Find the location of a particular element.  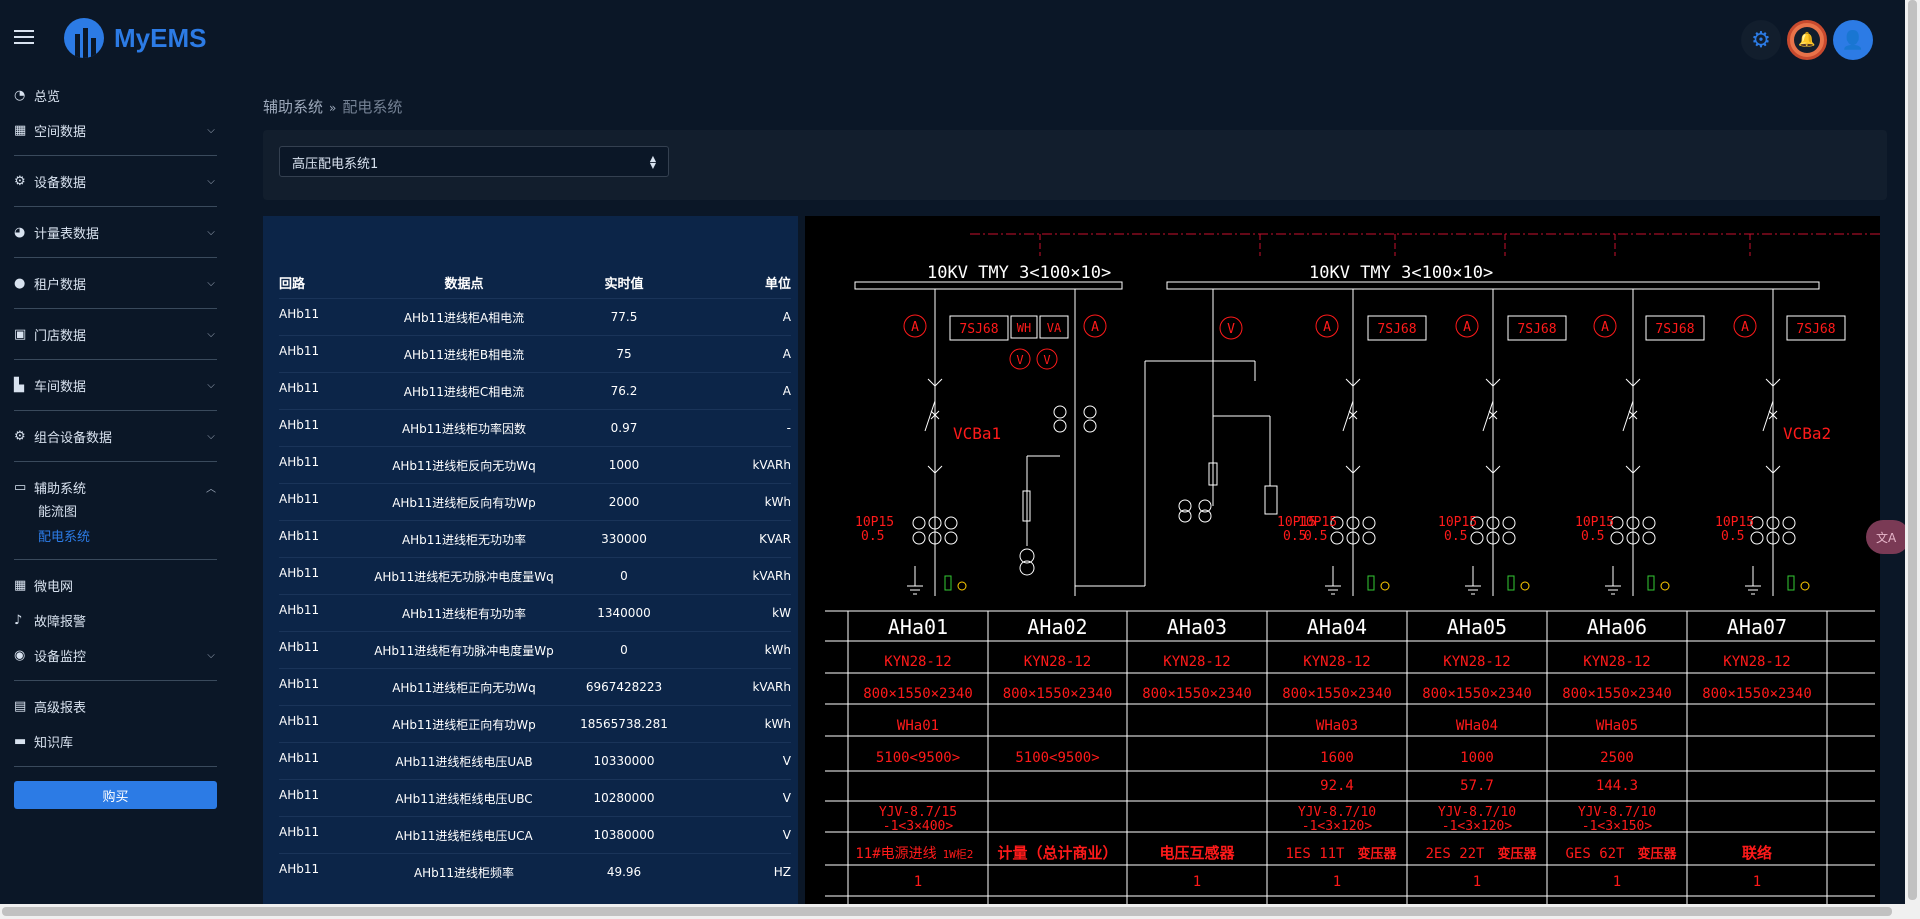

user-avatar-icon: 👤 is located at coordinates (1853, 40).